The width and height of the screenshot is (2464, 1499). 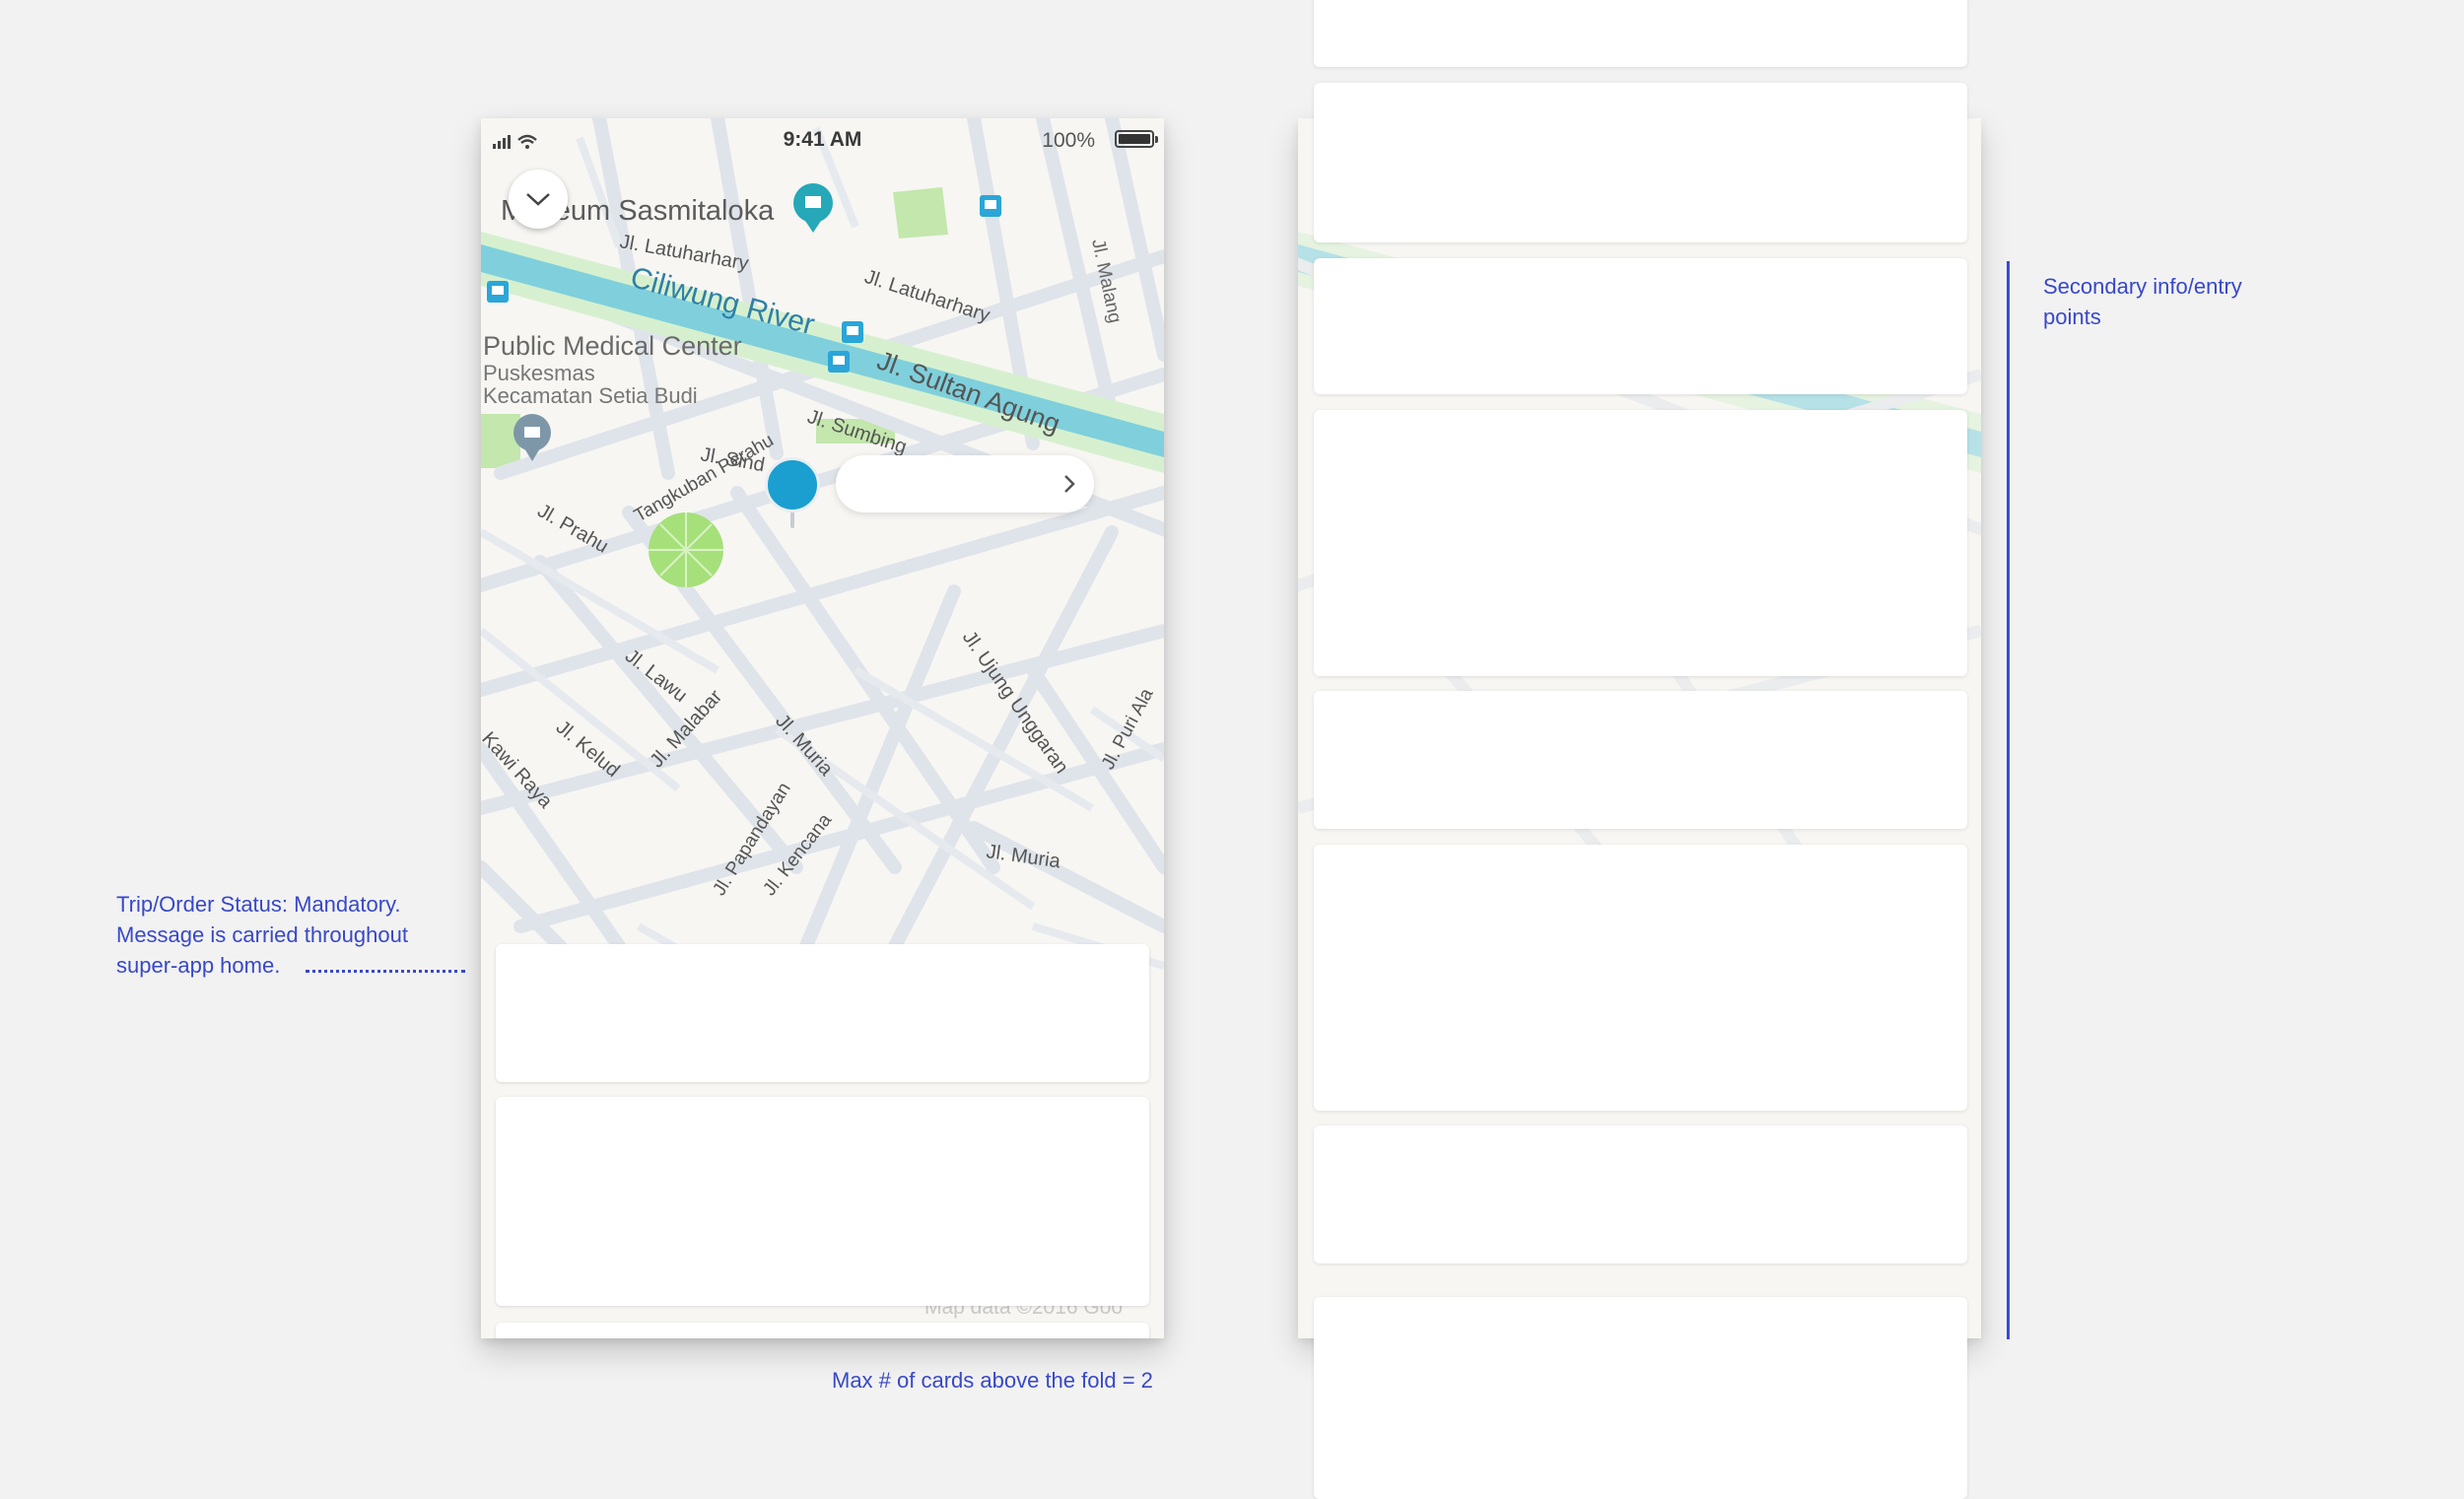 What do you see at coordinates (198, 966) in the screenshot?
I see `annotation-line: super-app home.` at bounding box center [198, 966].